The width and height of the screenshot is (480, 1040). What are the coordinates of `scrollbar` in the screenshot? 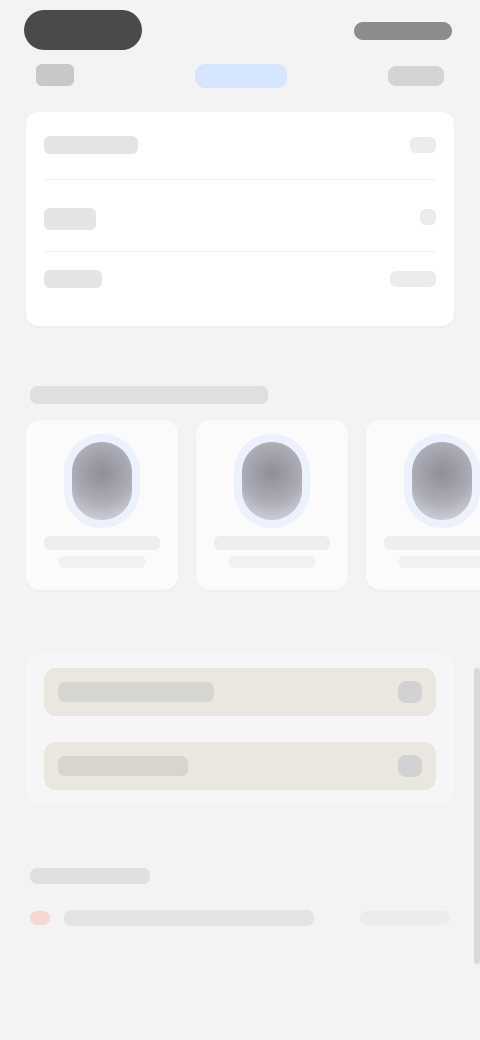 It's located at (477, 816).